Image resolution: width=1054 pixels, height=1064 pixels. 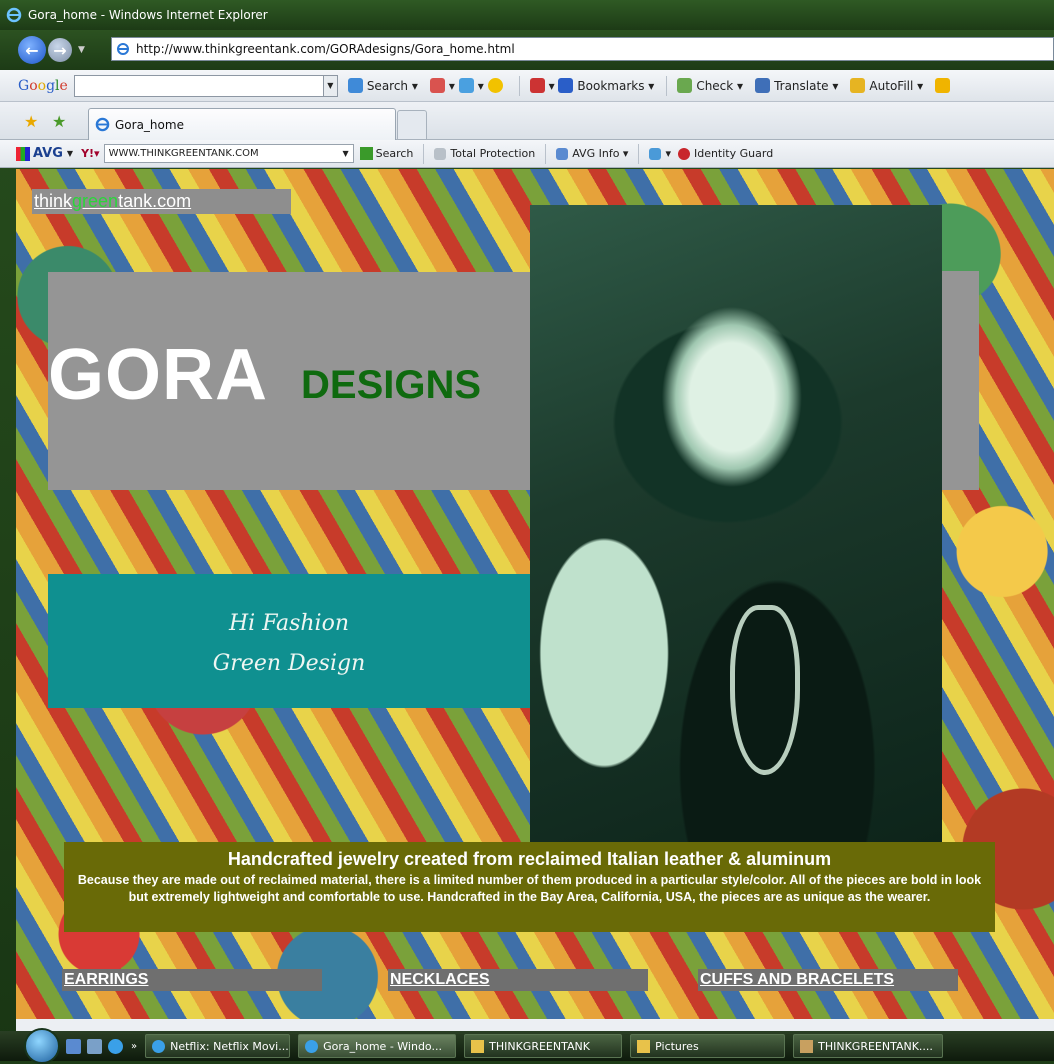 I want to click on block-icon, so click(x=537, y=85).